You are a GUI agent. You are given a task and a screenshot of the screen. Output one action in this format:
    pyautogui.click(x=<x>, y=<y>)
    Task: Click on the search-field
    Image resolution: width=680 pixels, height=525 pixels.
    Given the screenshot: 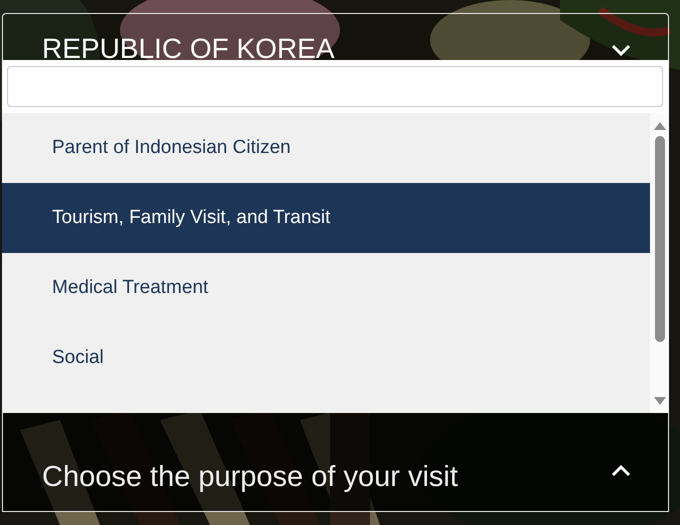 What is the action you would take?
    pyautogui.click(x=335, y=86)
    